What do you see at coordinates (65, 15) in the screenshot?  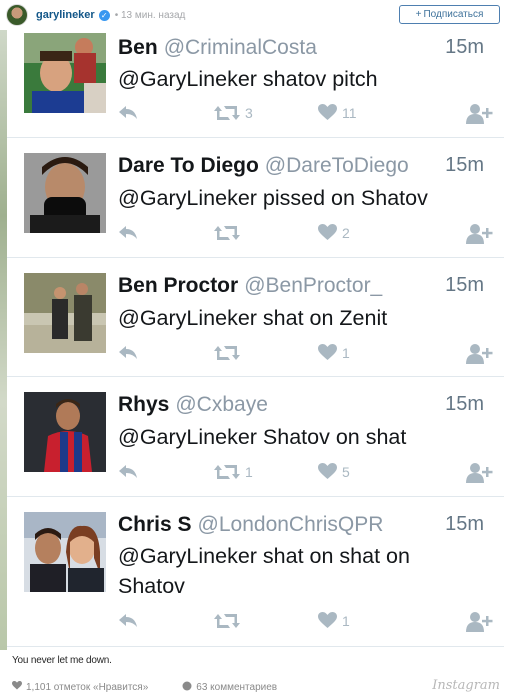 I see `account-username: garylineker` at bounding box center [65, 15].